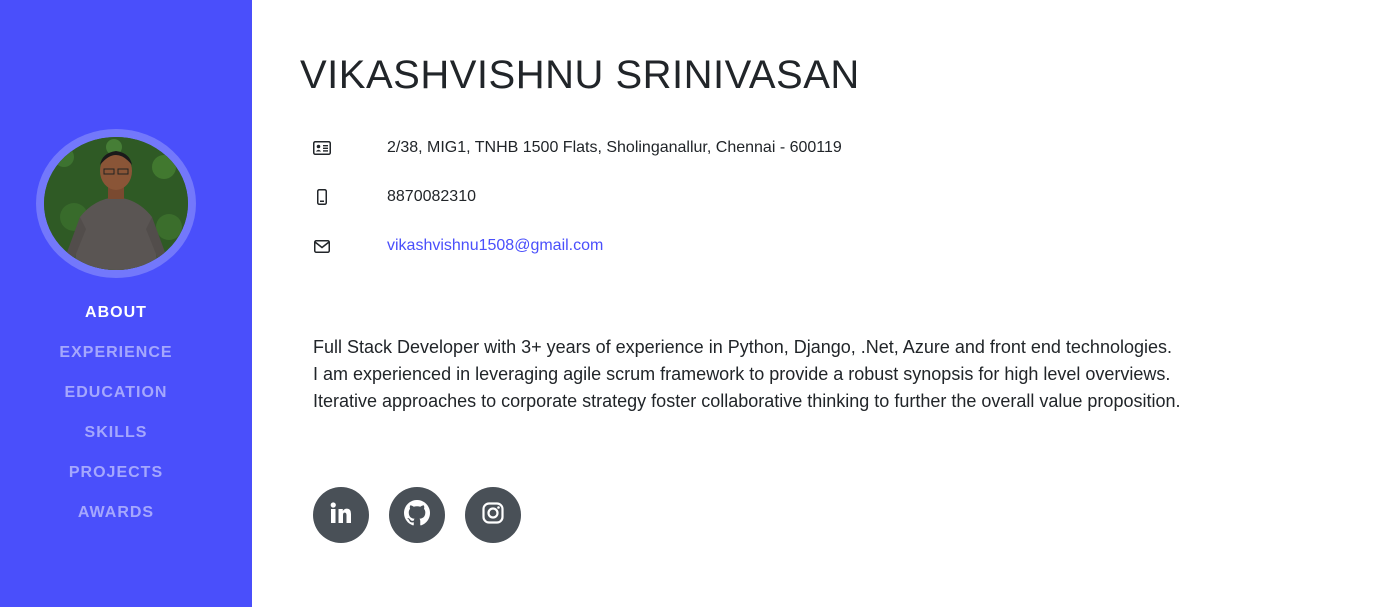 Image resolution: width=1379 pixels, height=607 pixels. I want to click on instagram-icon, so click(493, 515).